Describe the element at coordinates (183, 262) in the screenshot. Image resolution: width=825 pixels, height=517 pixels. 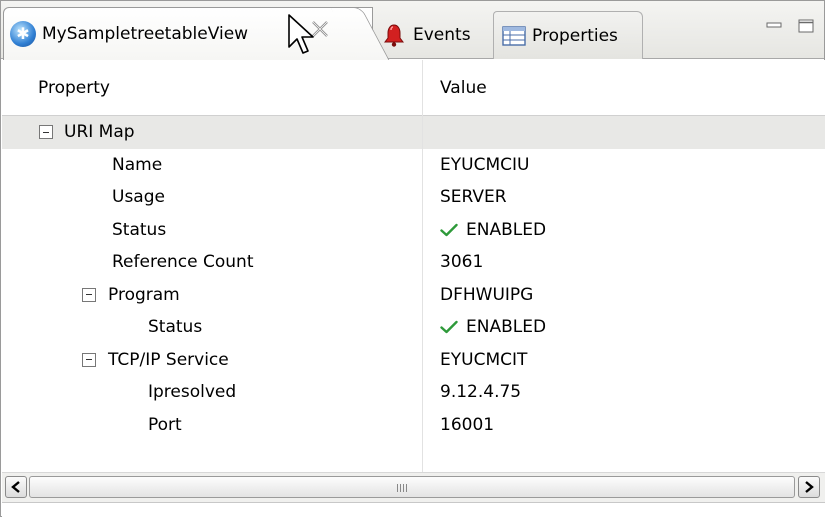
I see `row-property: Reference Count` at that location.